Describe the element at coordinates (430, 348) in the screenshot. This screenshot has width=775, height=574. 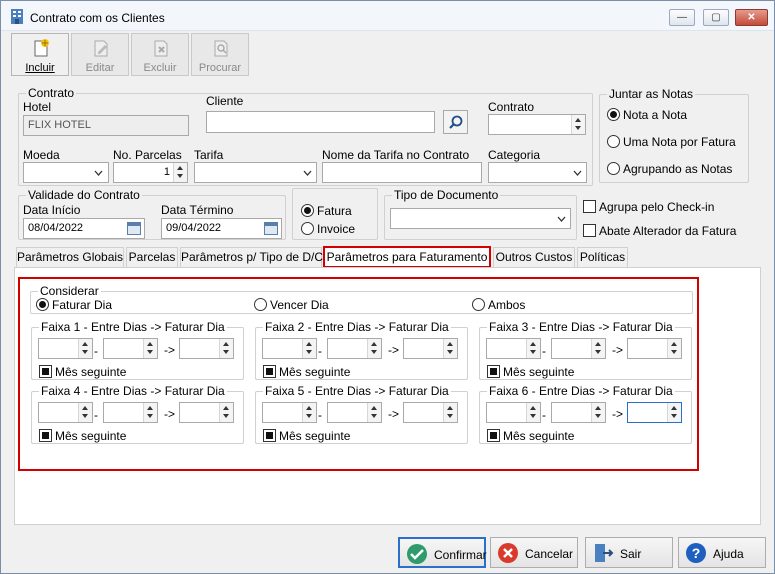
I see `faixa-2-dia` at that location.